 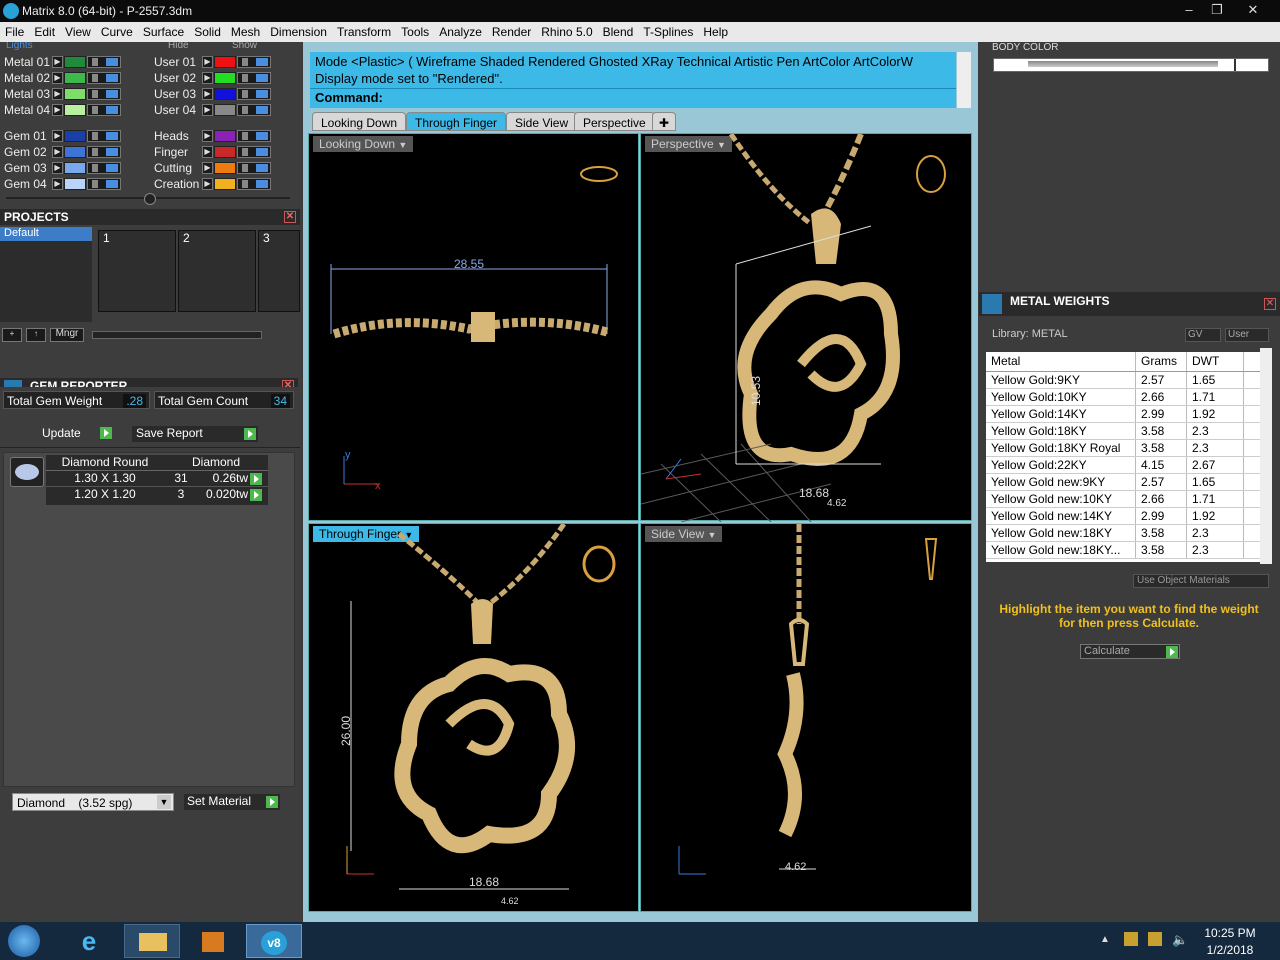 I want to click on menu-rhino: Rhino 5.0, so click(x=566, y=30).